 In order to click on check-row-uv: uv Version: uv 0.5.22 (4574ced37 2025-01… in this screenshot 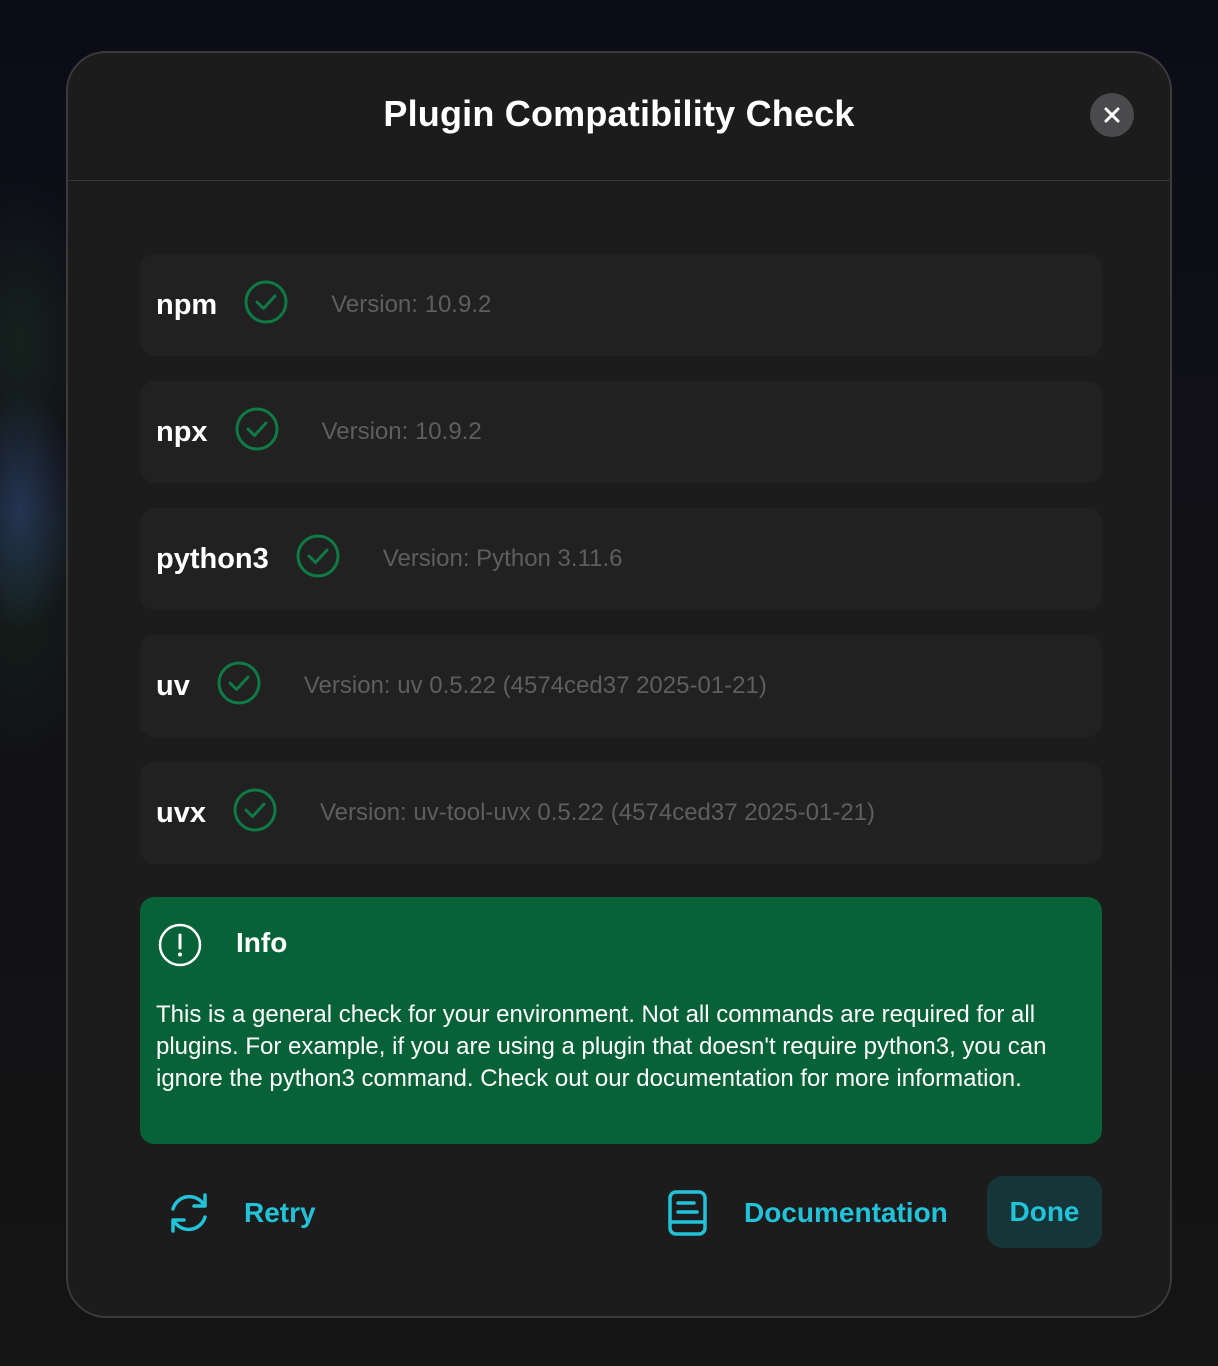, I will do `click(621, 686)`.